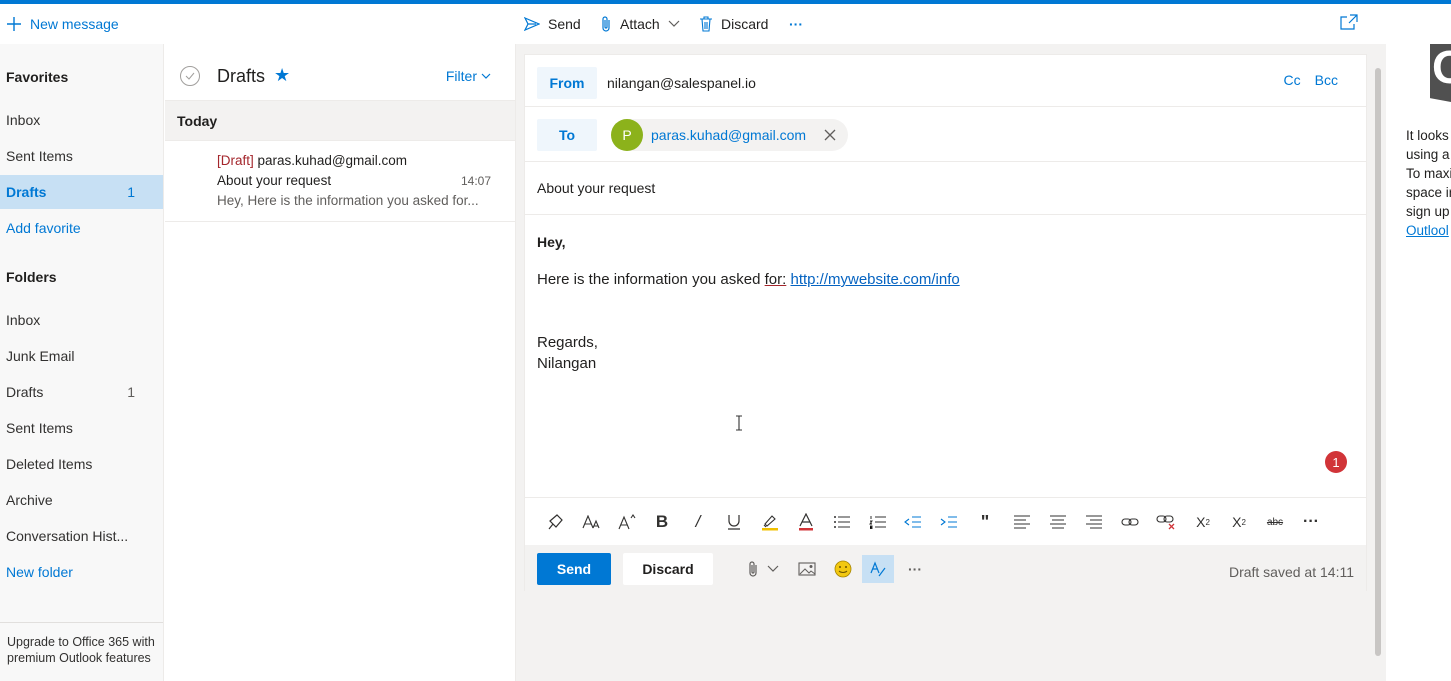  Describe the element at coordinates (81, 192) in the screenshot. I see `favorite-item-drafts: Drafts 1` at that location.